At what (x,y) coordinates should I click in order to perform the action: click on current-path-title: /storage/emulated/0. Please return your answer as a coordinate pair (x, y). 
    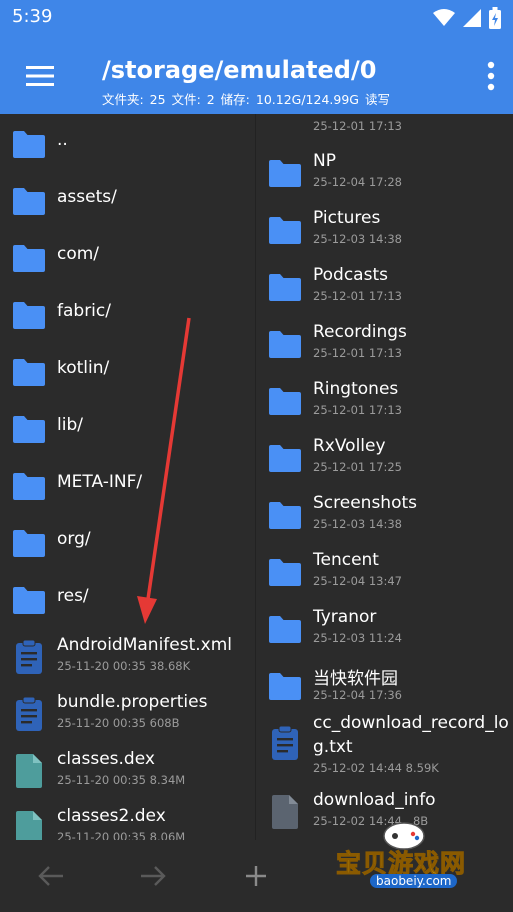
    Looking at the image, I should click on (239, 70).